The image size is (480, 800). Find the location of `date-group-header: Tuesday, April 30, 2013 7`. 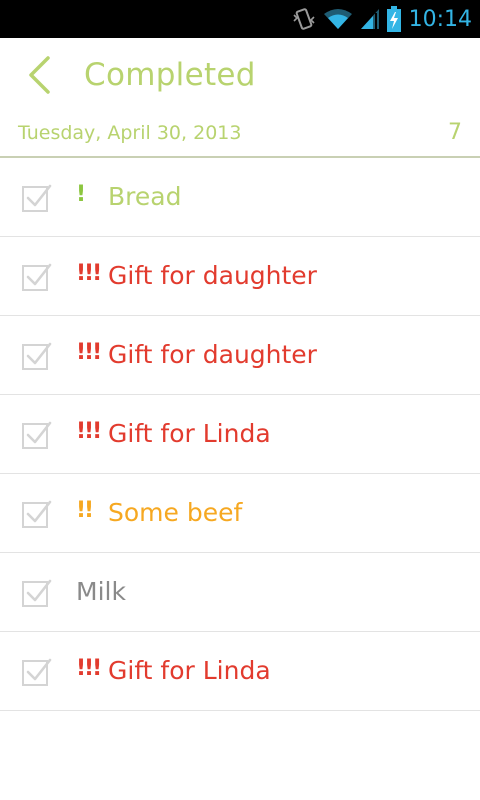

date-group-header: Tuesday, April 30, 2013 7 is located at coordinates (240, 135).